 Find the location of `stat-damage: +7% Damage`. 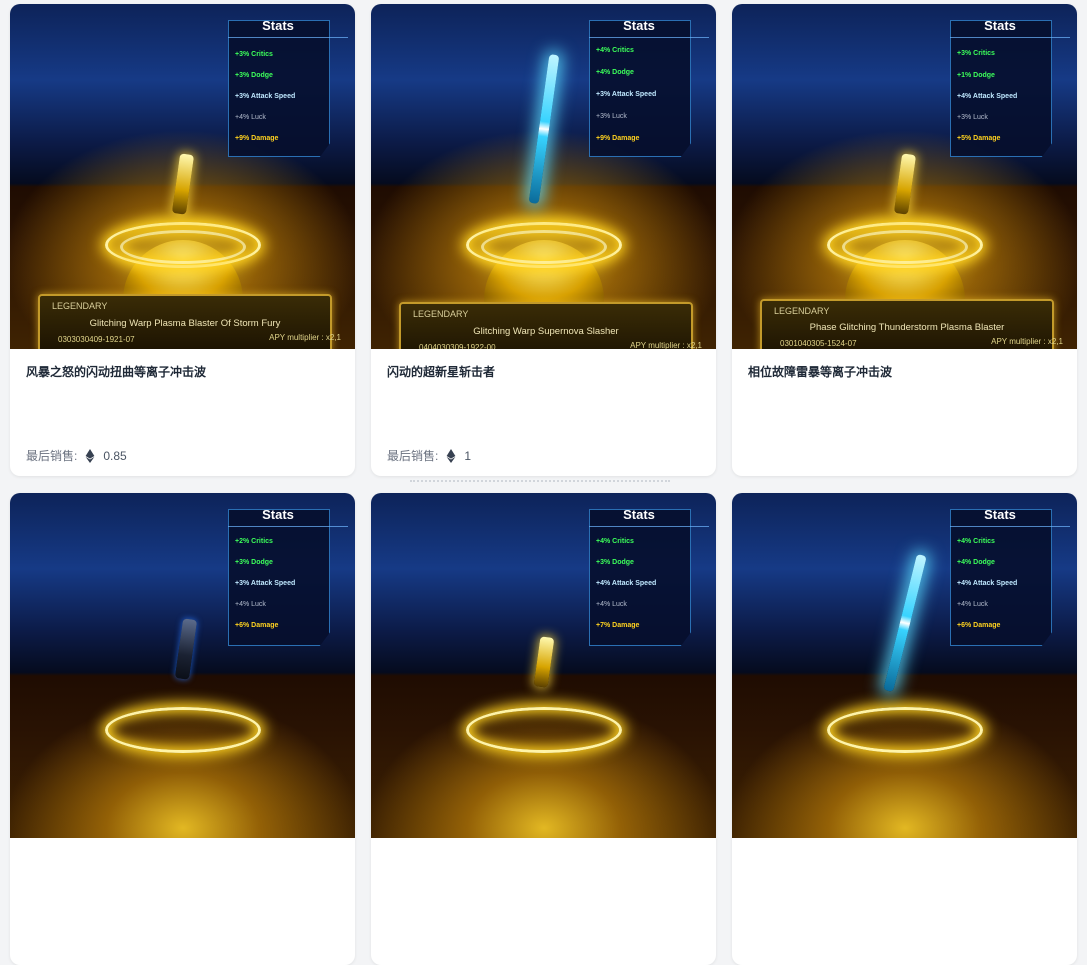

stat-damage: +7% Damage is located at coordinates (618, 625).